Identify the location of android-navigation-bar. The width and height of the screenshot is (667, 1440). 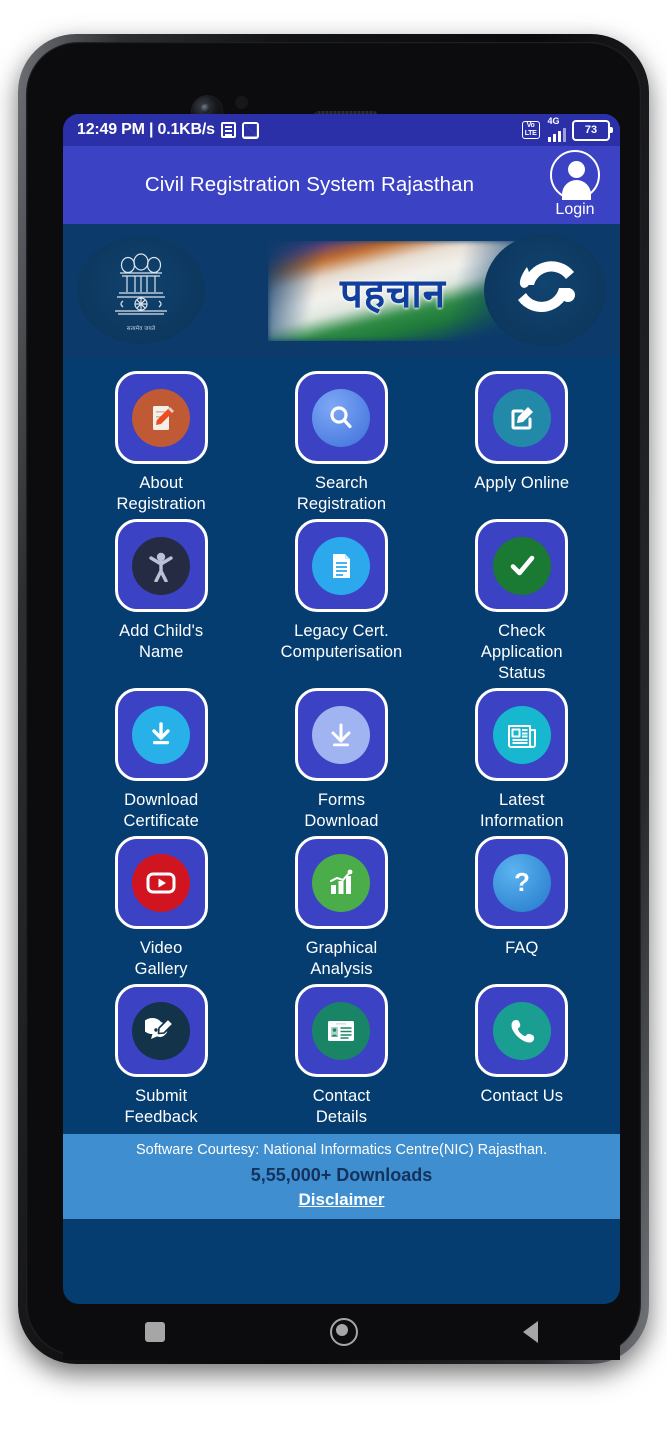
(341, 1332).